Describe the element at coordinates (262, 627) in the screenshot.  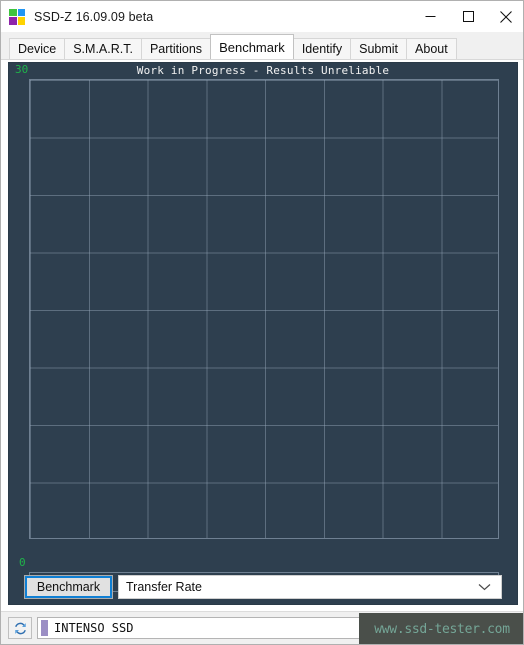
I see `status-bar: INTENSO SSD Quit` at that location.